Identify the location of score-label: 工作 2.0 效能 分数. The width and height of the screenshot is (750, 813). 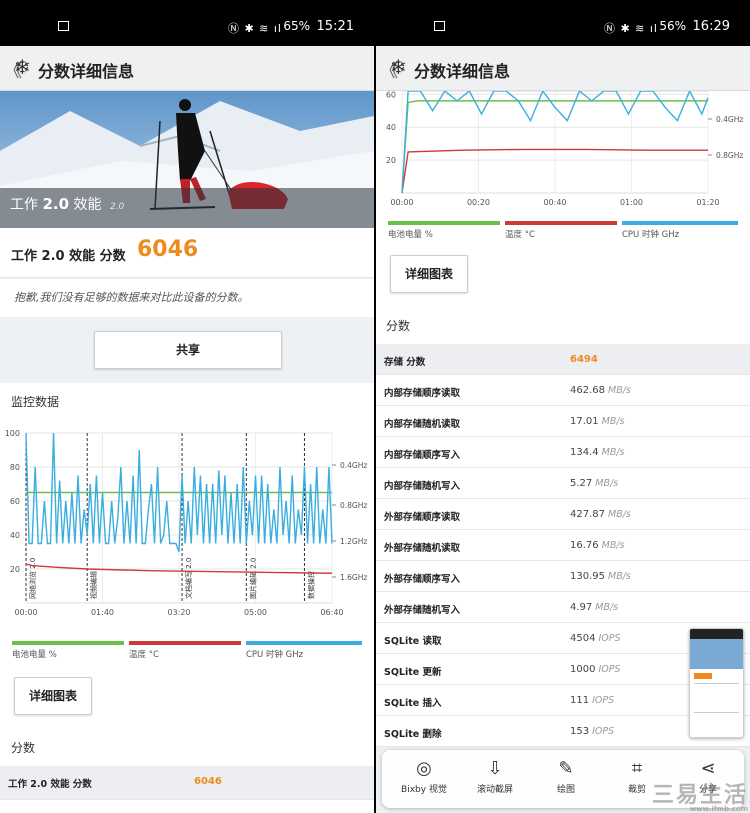
(68, 256).